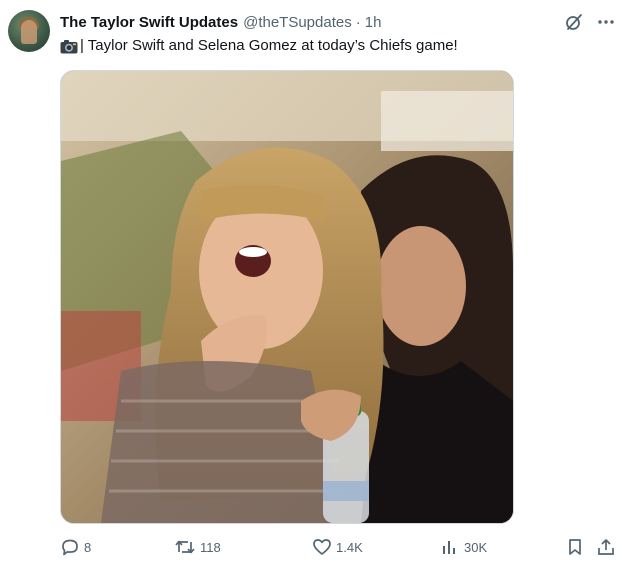  Describe the element at coordinates (606, 22) in the screenshot. I see `more-icon` at that location.